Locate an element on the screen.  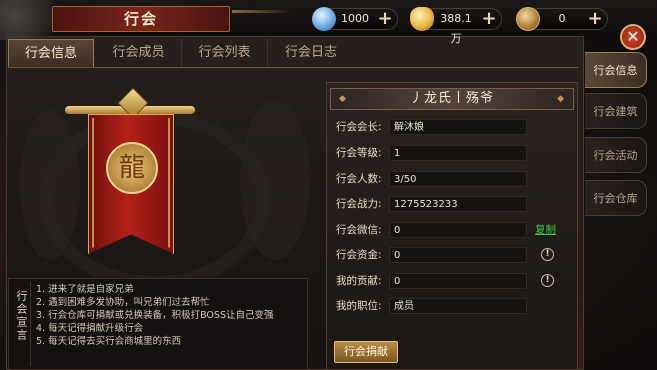
member-count-value: 3/50 is located at coordinates (458, 179).